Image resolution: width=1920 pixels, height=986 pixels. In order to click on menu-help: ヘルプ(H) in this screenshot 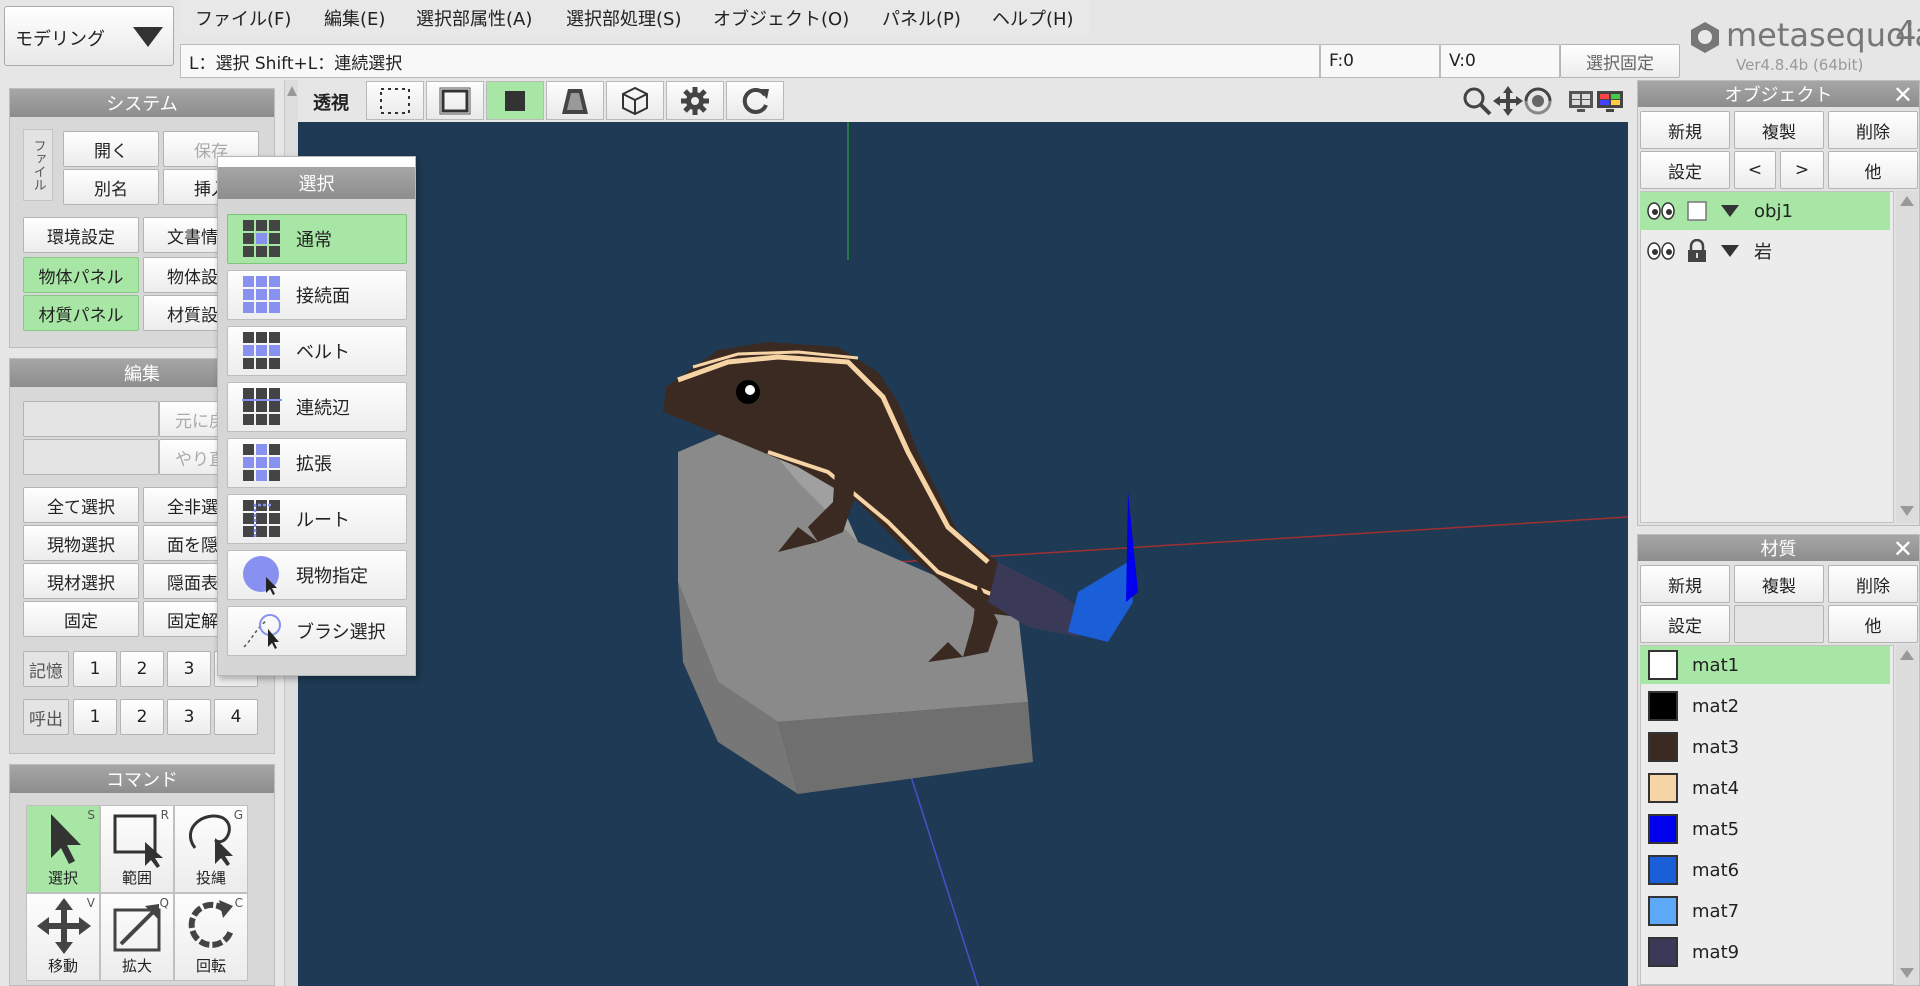, I will do `click(1033, 18)`.